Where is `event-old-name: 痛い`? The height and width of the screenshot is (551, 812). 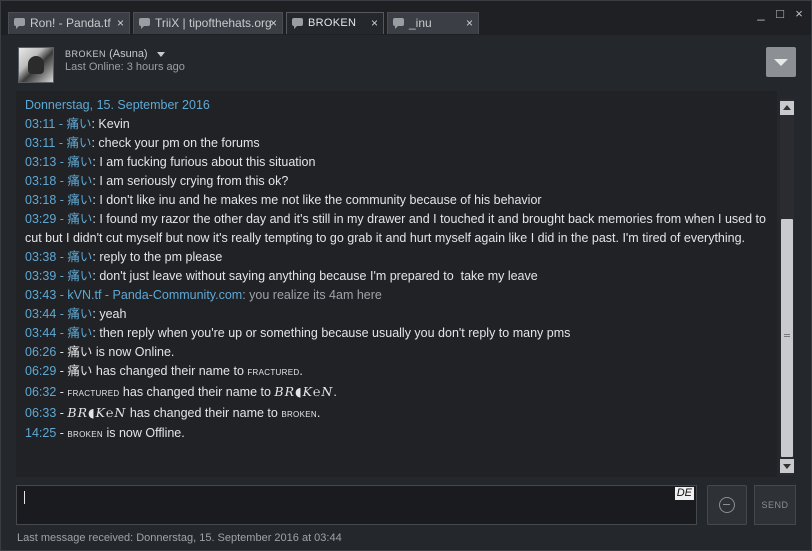 event-old-name: 痛い is located at coordinates (80, 371).